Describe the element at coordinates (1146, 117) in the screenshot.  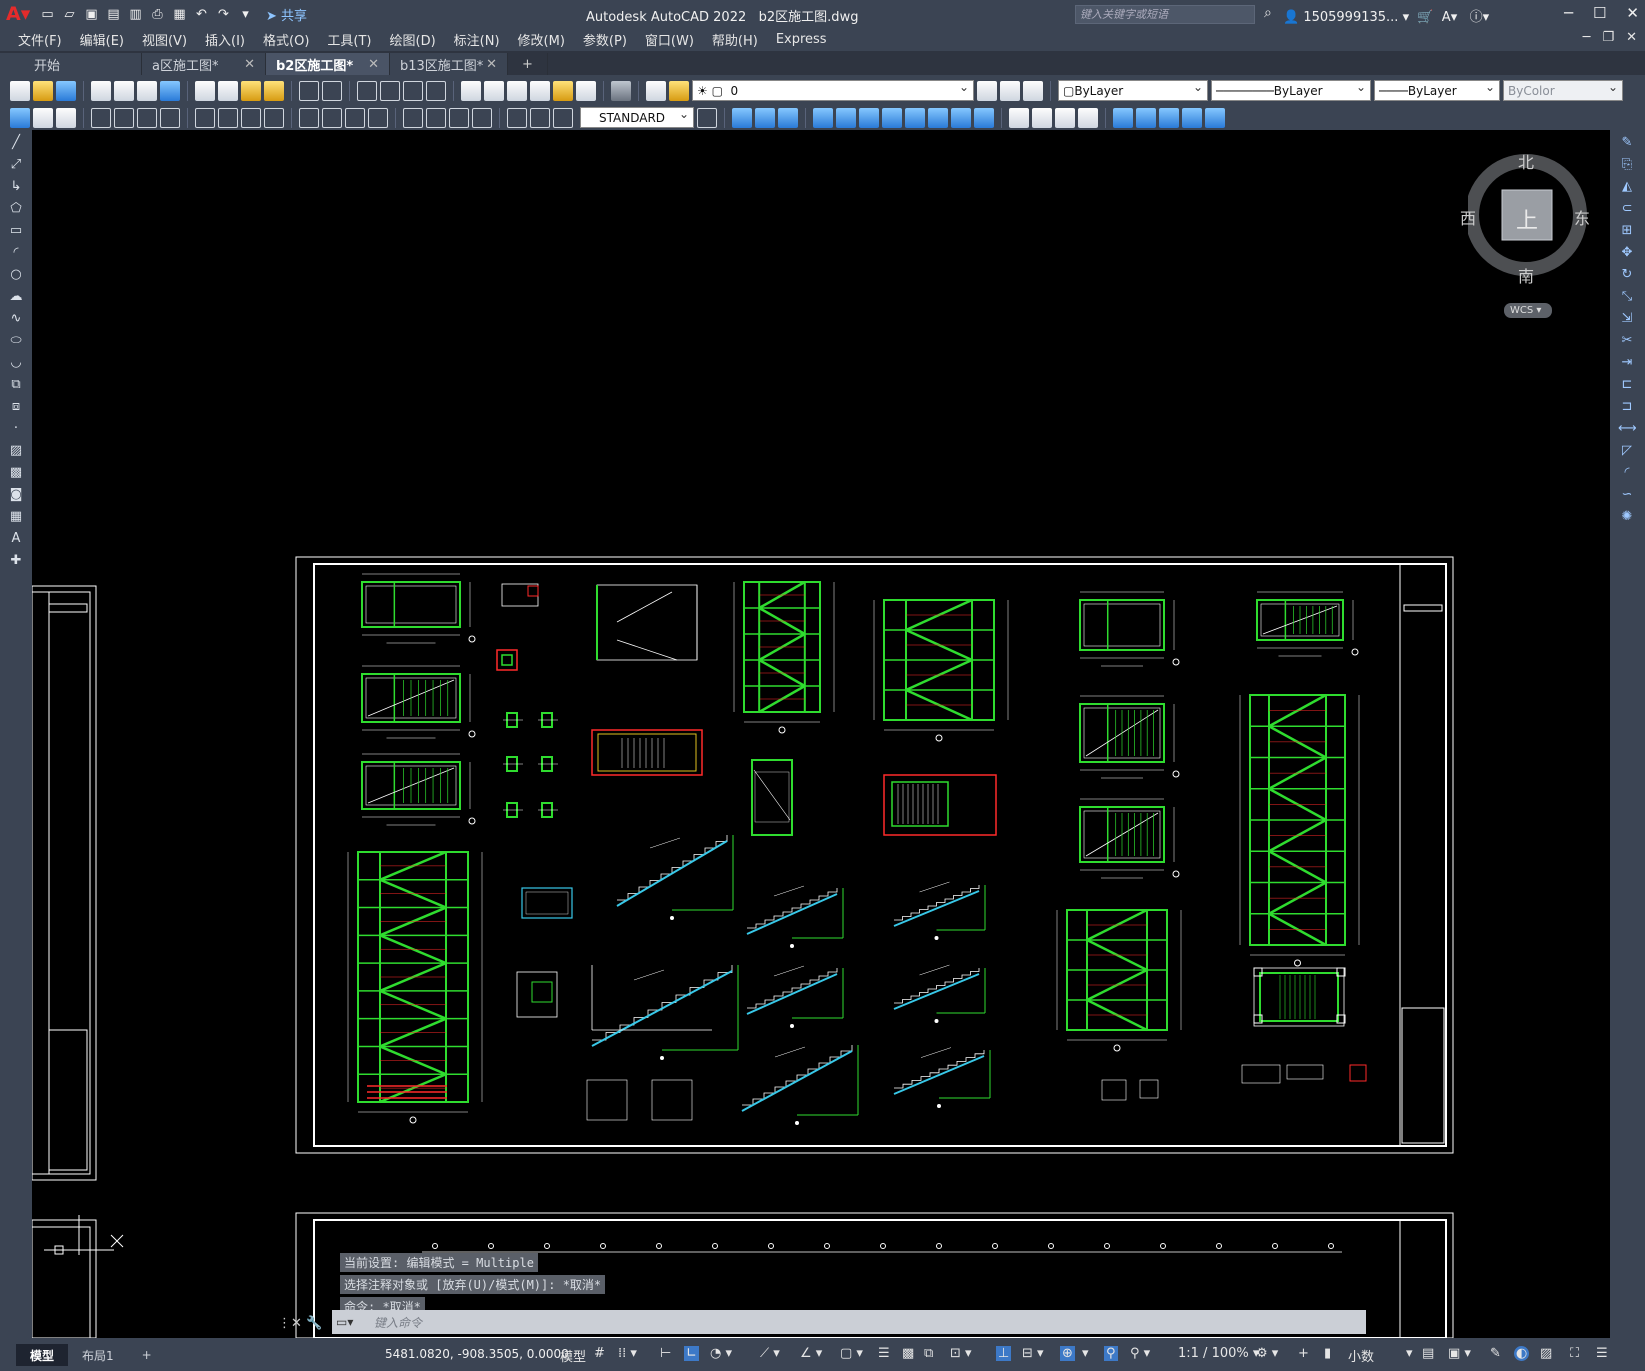
I see `ucs-world-icon` at that location.